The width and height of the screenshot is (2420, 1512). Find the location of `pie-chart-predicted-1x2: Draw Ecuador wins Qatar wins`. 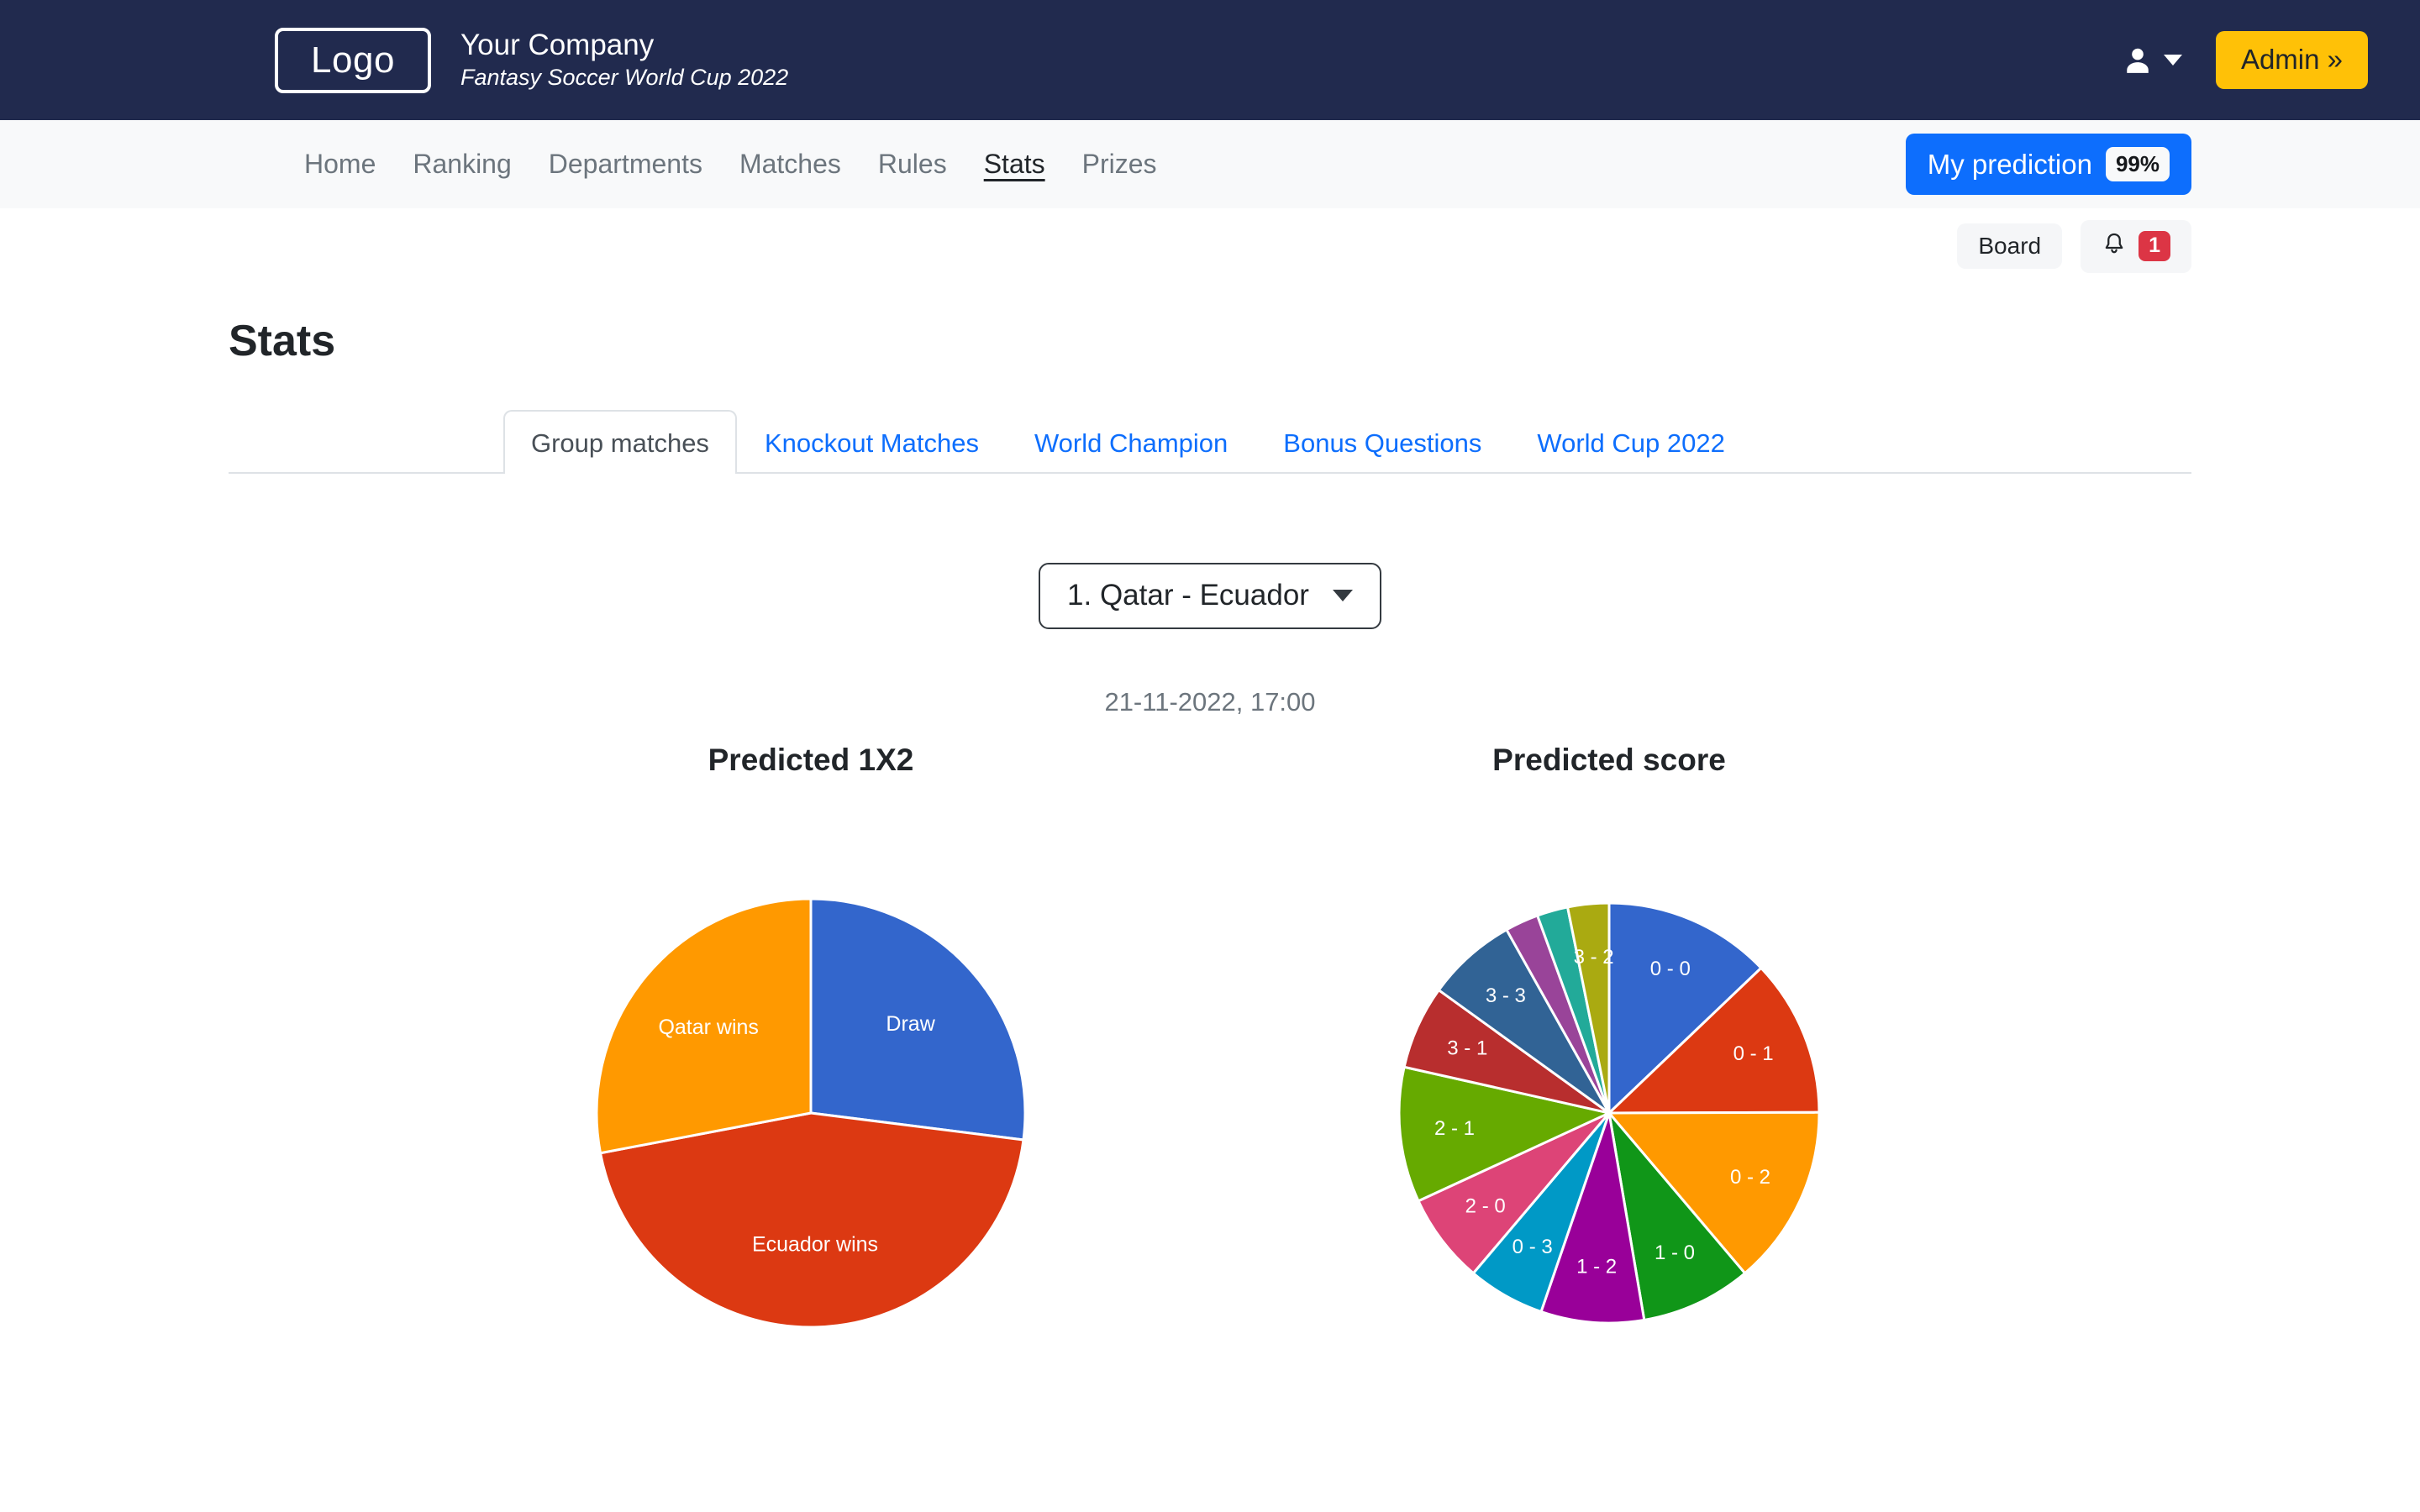

pie-chart-predicted-1x2: Draw Ecuador wins Qatar wins is located at coordinates (811, 1113).